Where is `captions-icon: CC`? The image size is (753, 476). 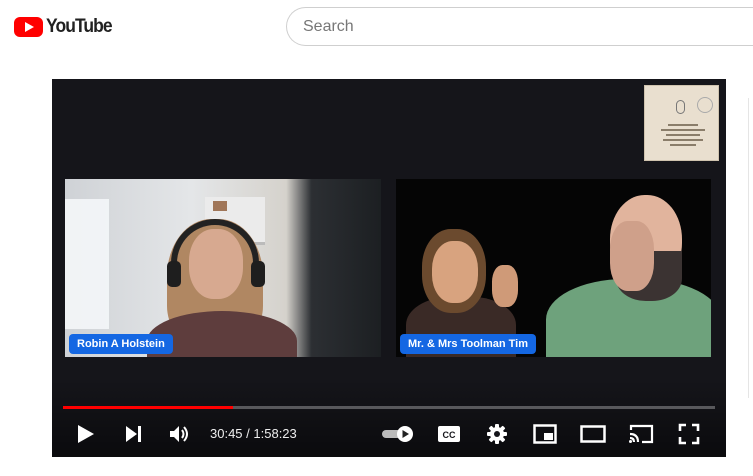 captions-icon: CC is located at coordinates (449, 434).